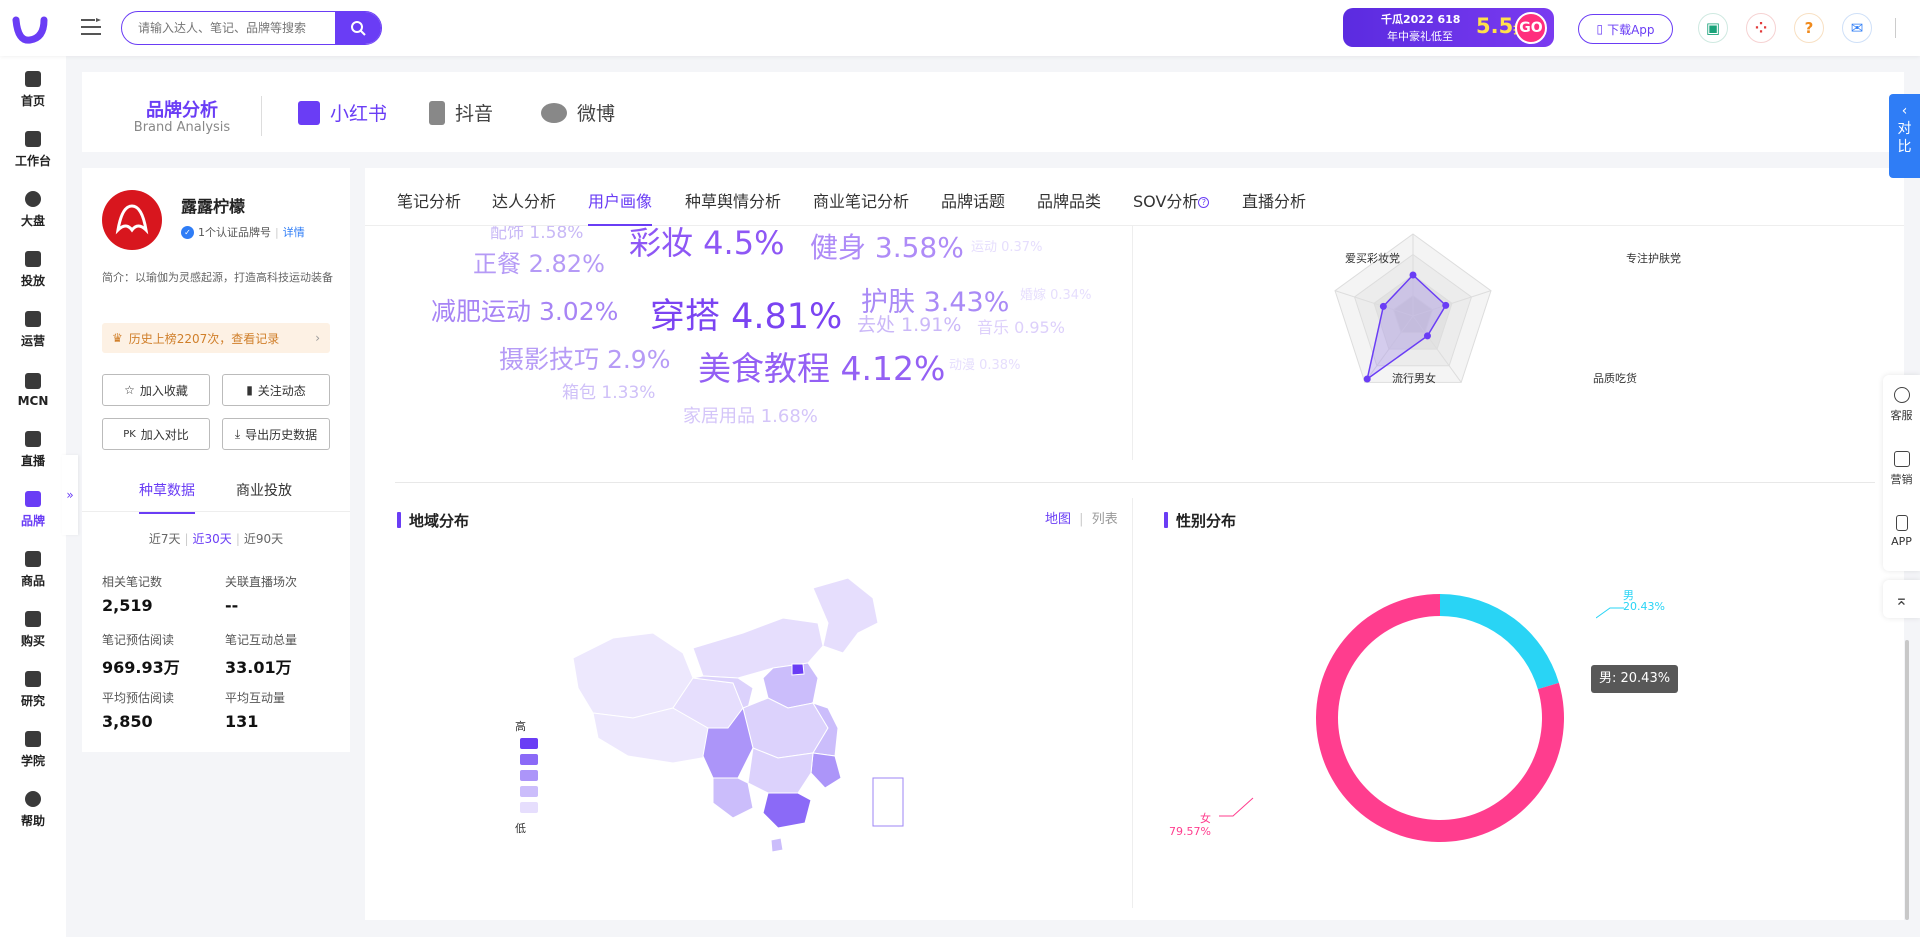  I want to click on sidebar-label: 首页, so click(32, 101).